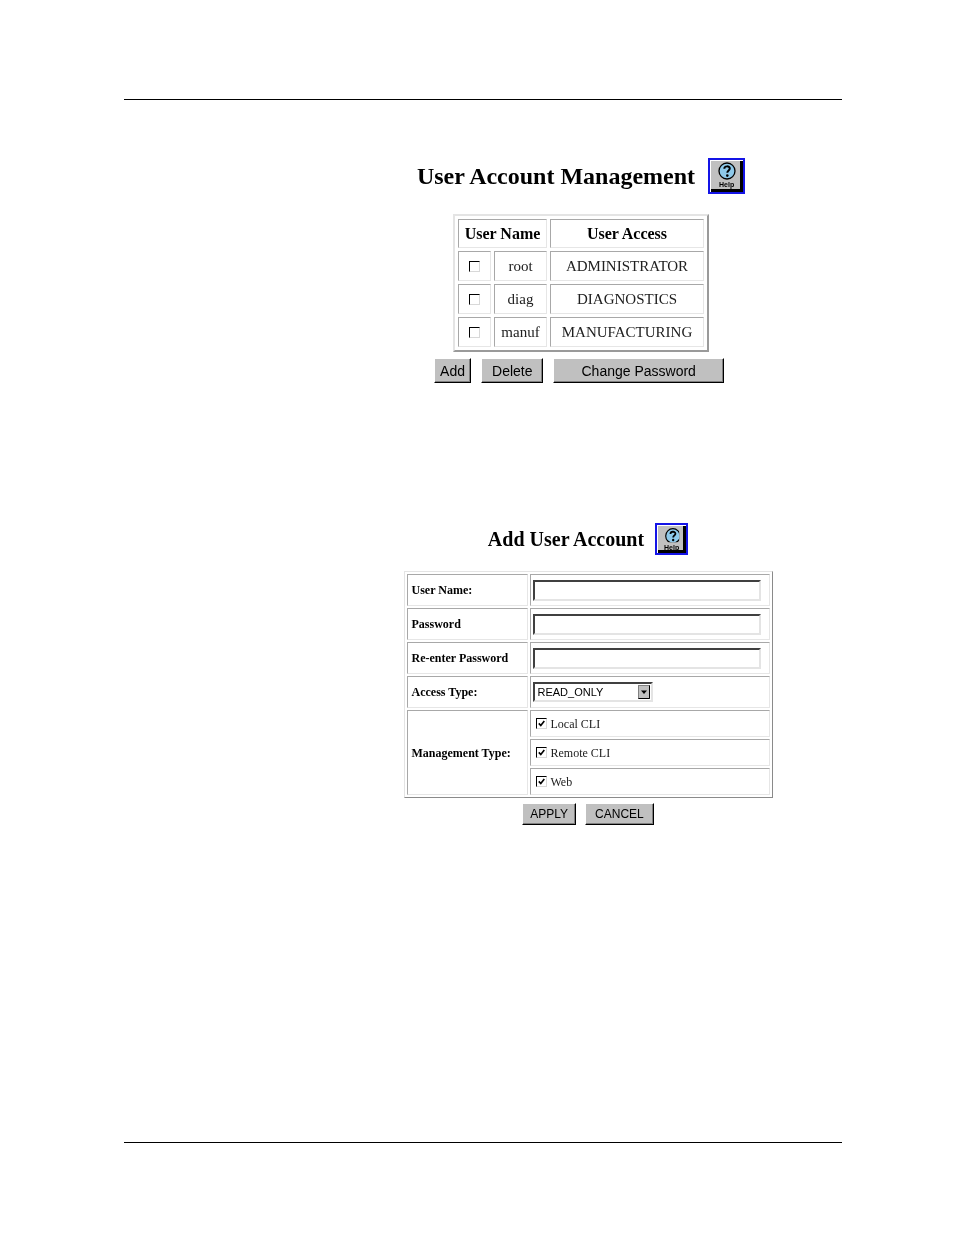  I want to click on field-label: User Name:, so click(467, 590).